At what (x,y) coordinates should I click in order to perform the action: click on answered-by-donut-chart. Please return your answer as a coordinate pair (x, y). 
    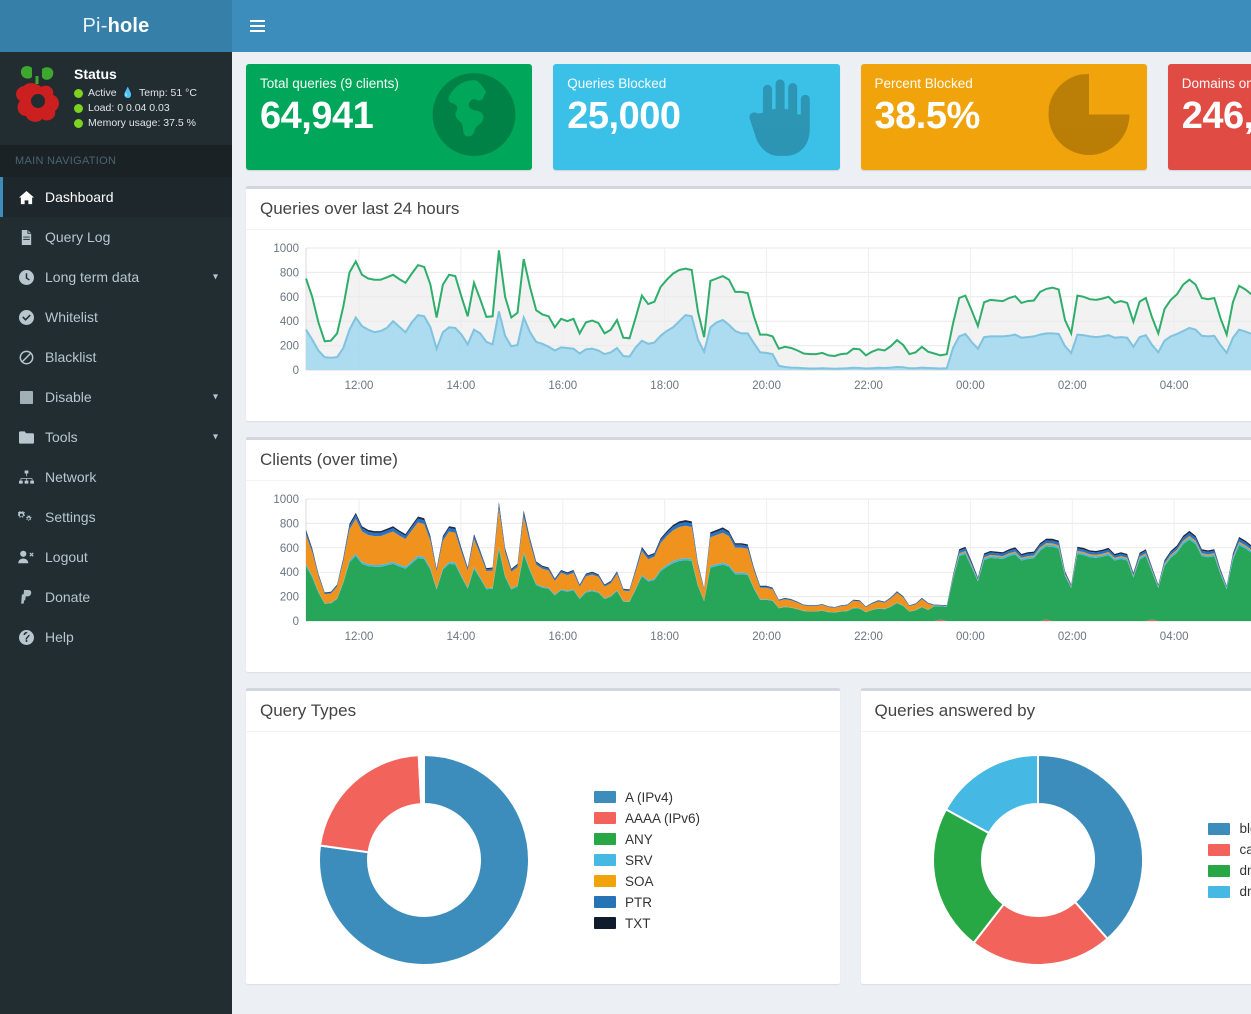
    Looking at the image, I should click on (1038, 860).